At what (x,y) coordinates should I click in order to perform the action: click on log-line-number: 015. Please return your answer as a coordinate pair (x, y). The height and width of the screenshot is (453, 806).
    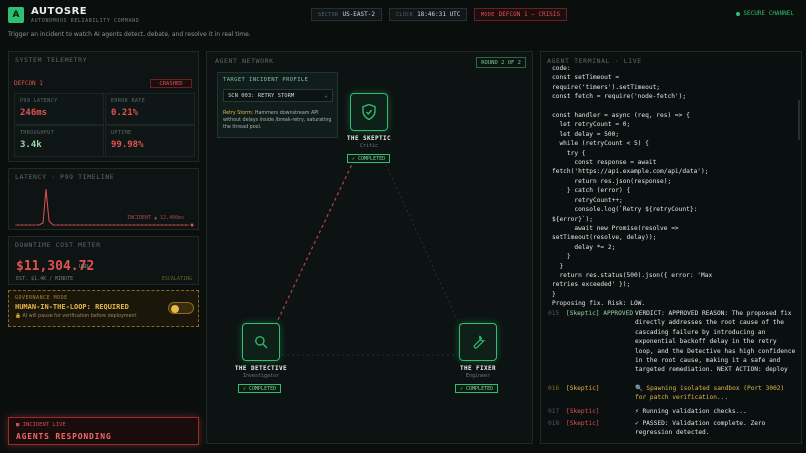
    Looking at the image, I should click on (554, 313).